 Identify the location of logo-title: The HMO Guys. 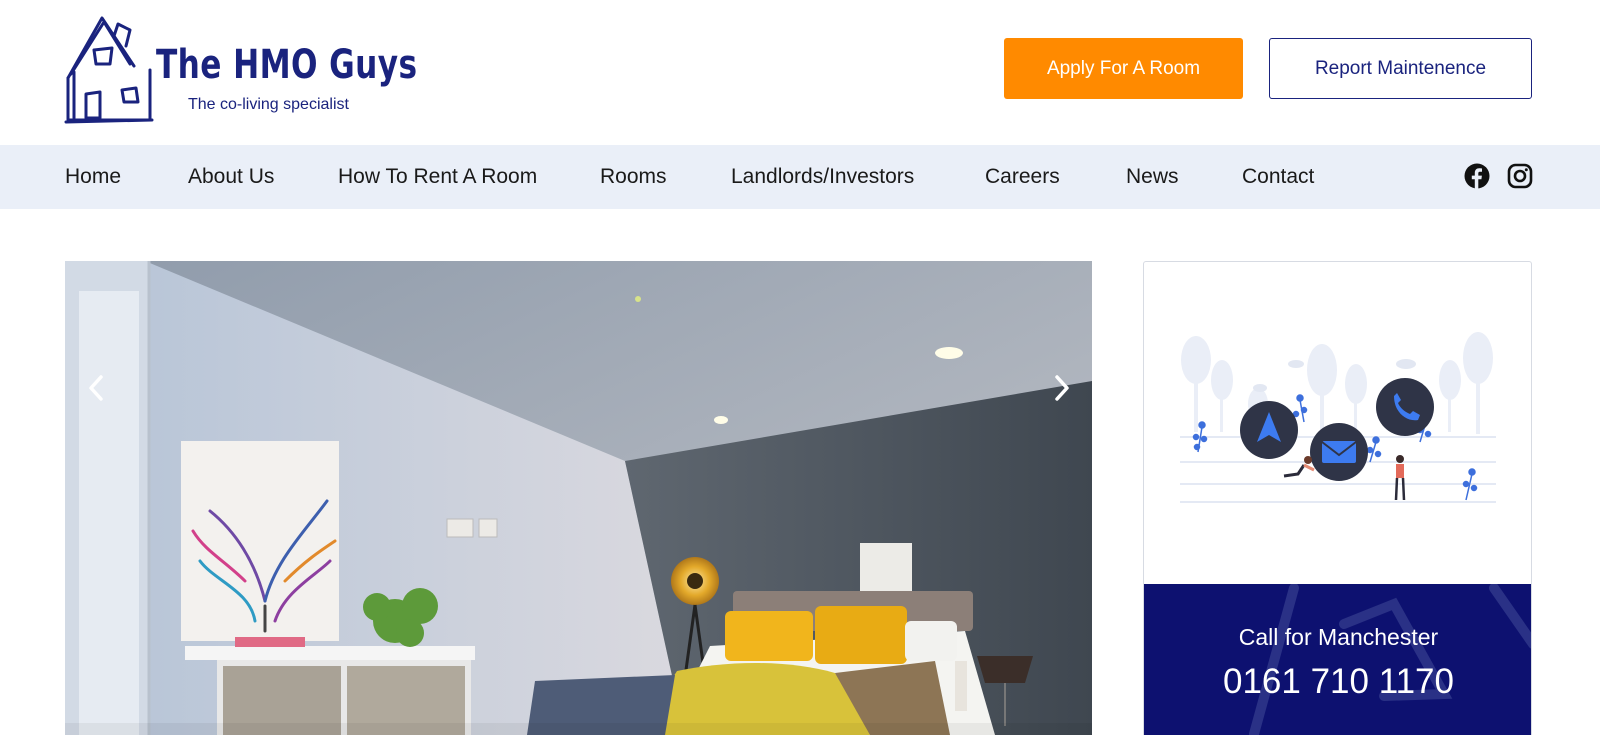
(287, 65).